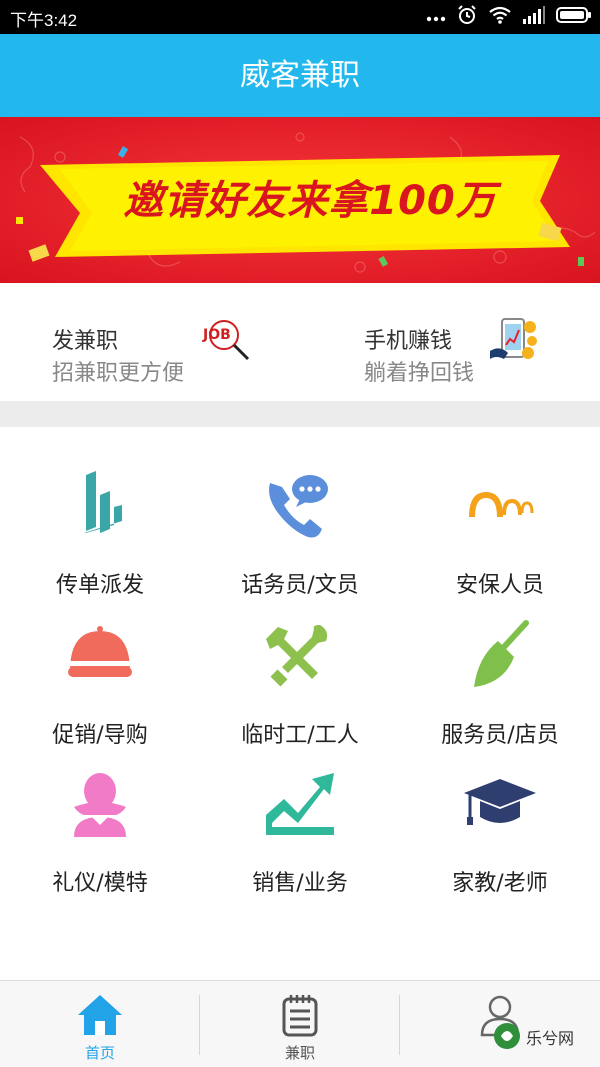  I want to click on category-promotion: 促销/导购, so click(100, 662).